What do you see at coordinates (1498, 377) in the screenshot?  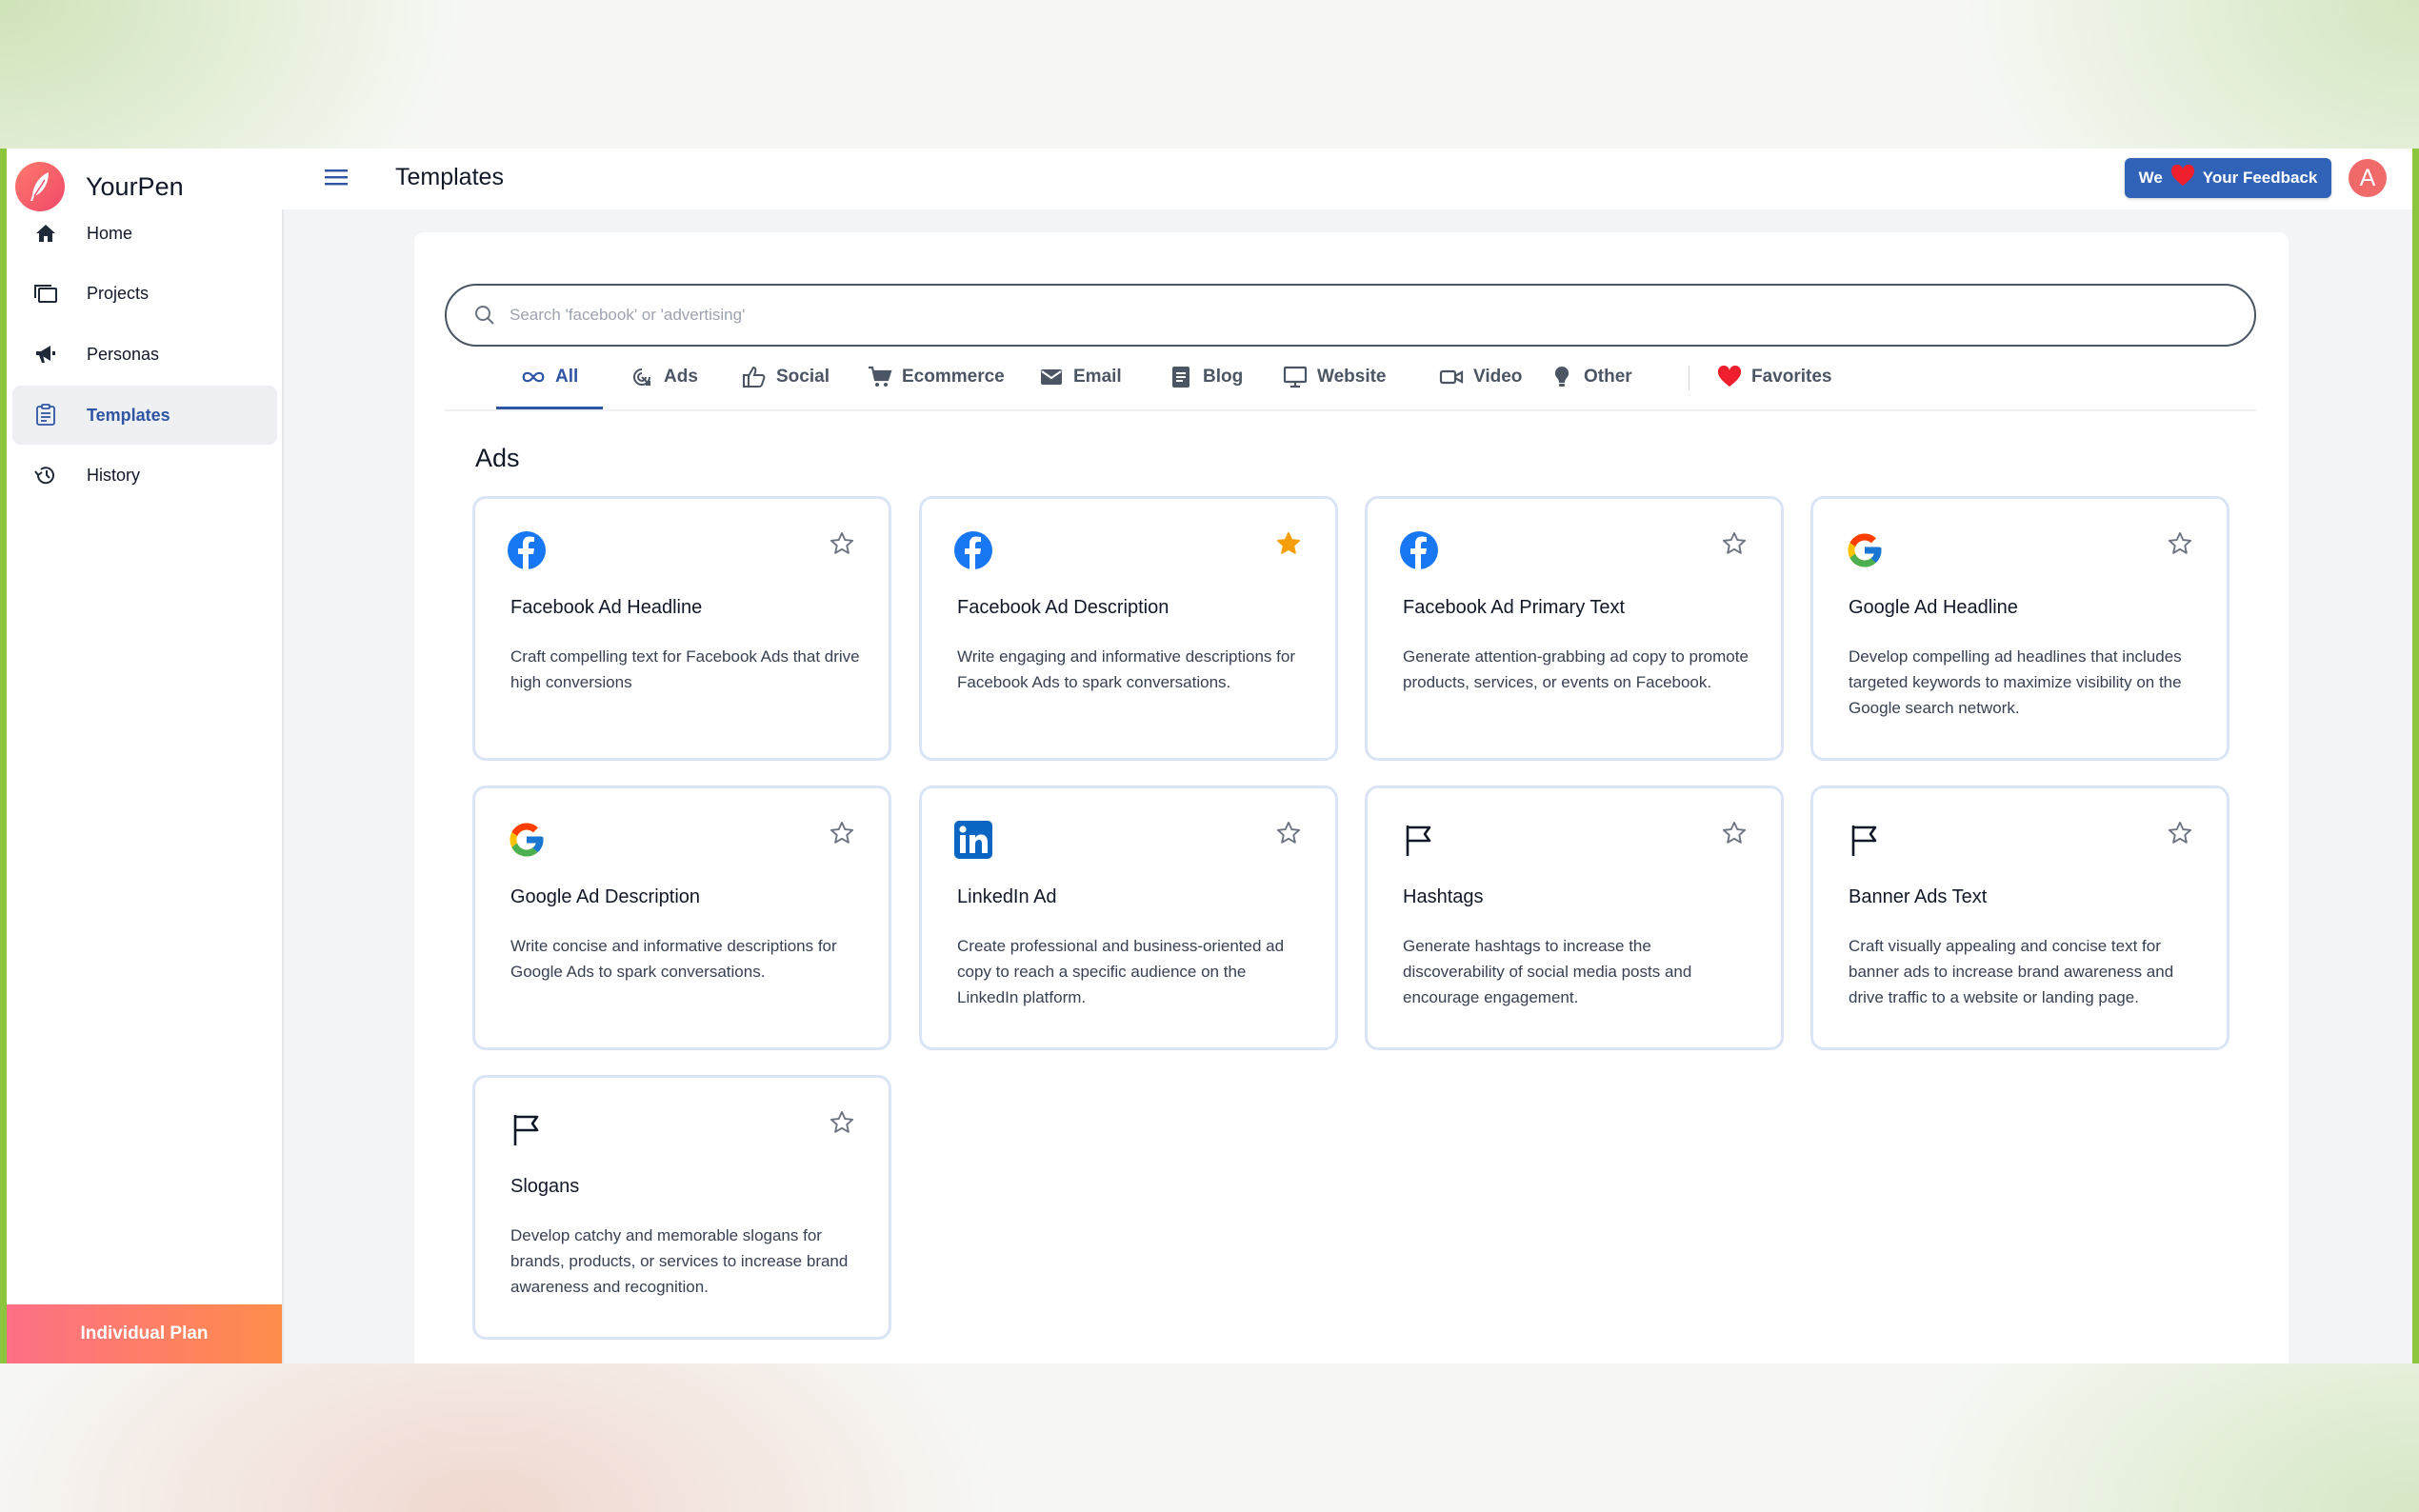 I see `tab-label: Video` at bounding box center [1498, 377].